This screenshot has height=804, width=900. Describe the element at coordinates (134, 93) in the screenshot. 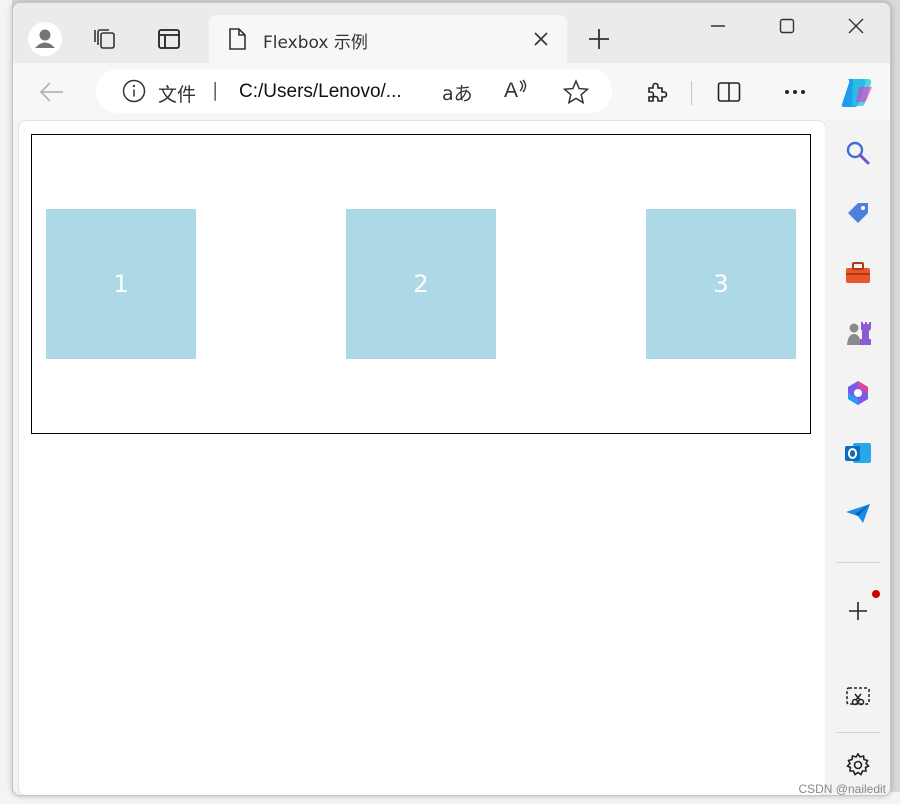

I see `info-icon` at that location.